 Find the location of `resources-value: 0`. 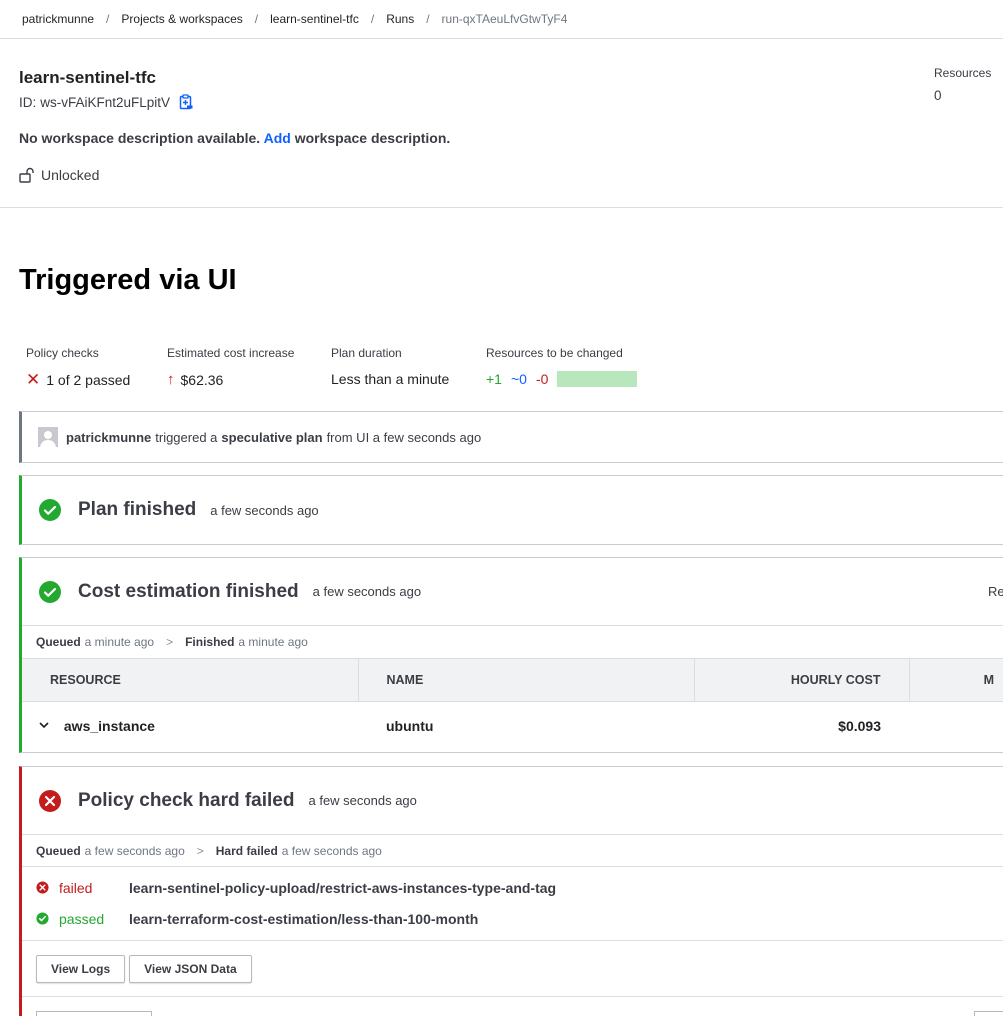

resources-value: 0 is located at coordinates (938, 95).